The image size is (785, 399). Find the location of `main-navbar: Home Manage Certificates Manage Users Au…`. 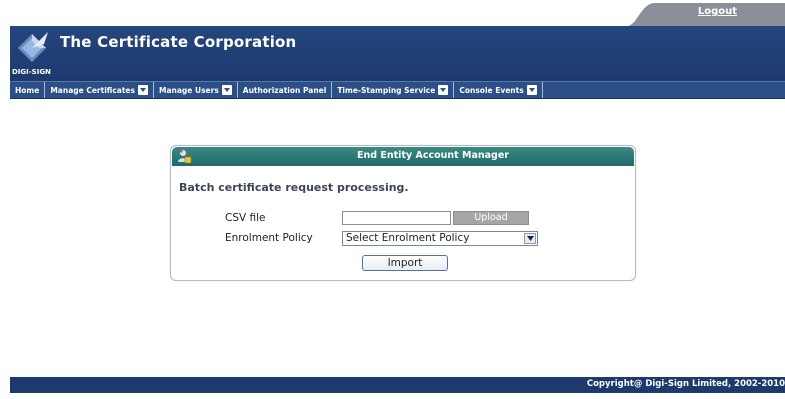

main-navbar: Home Manage Certificates Manage Users Au… is located at coordinates (397, 90).